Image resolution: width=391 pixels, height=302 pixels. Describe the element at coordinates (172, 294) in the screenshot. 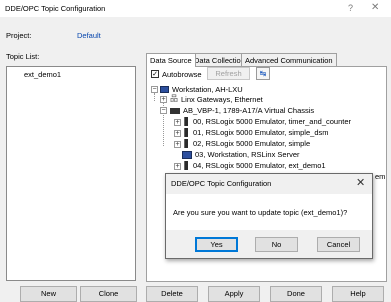

I see `delete-button: Delete` at that location.